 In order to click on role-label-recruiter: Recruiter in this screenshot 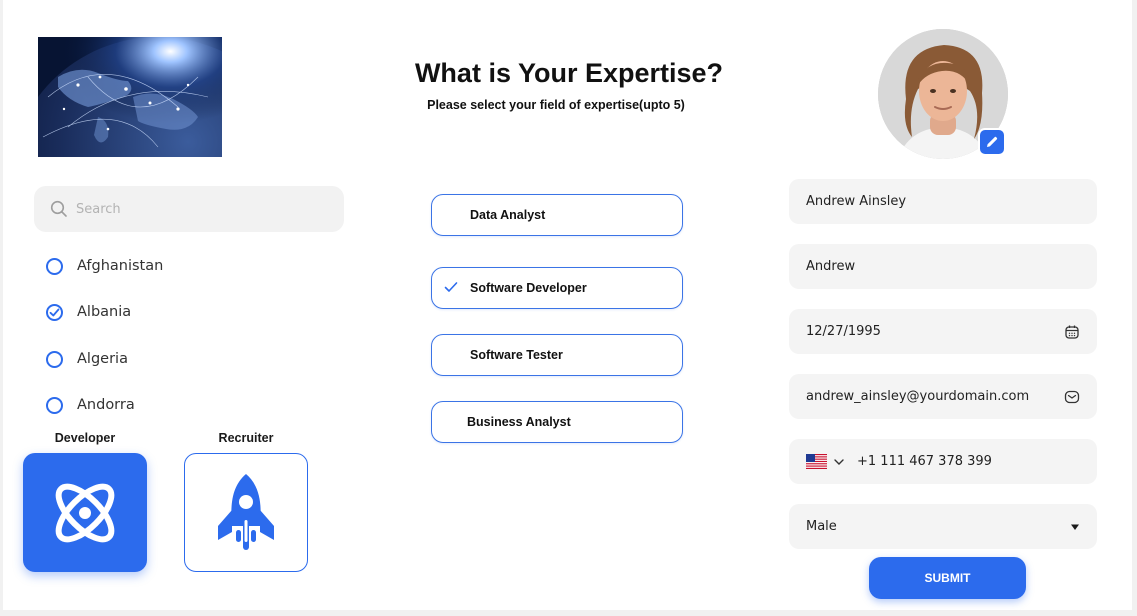, I will do `click(246, 438)`.